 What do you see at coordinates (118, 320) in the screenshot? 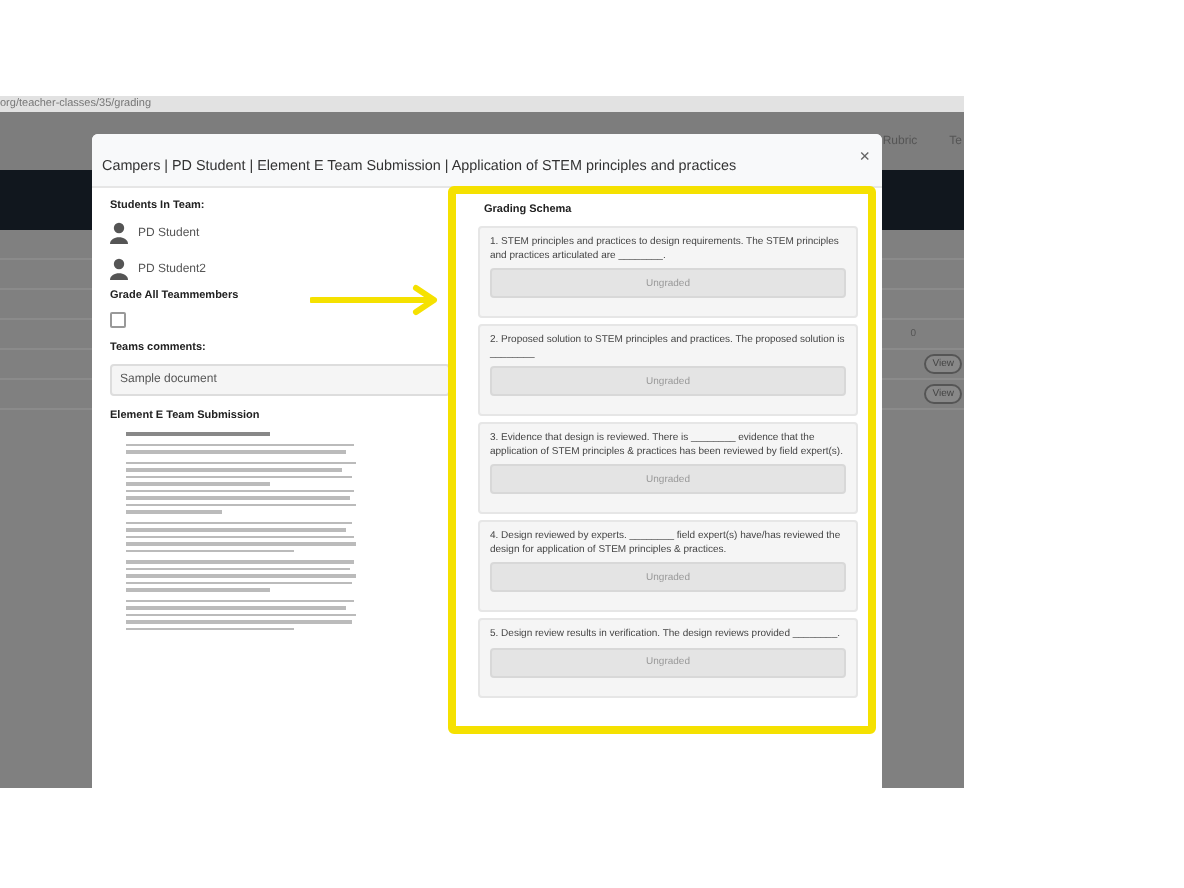
I see `checkbox` at bounding box center [118, 320].